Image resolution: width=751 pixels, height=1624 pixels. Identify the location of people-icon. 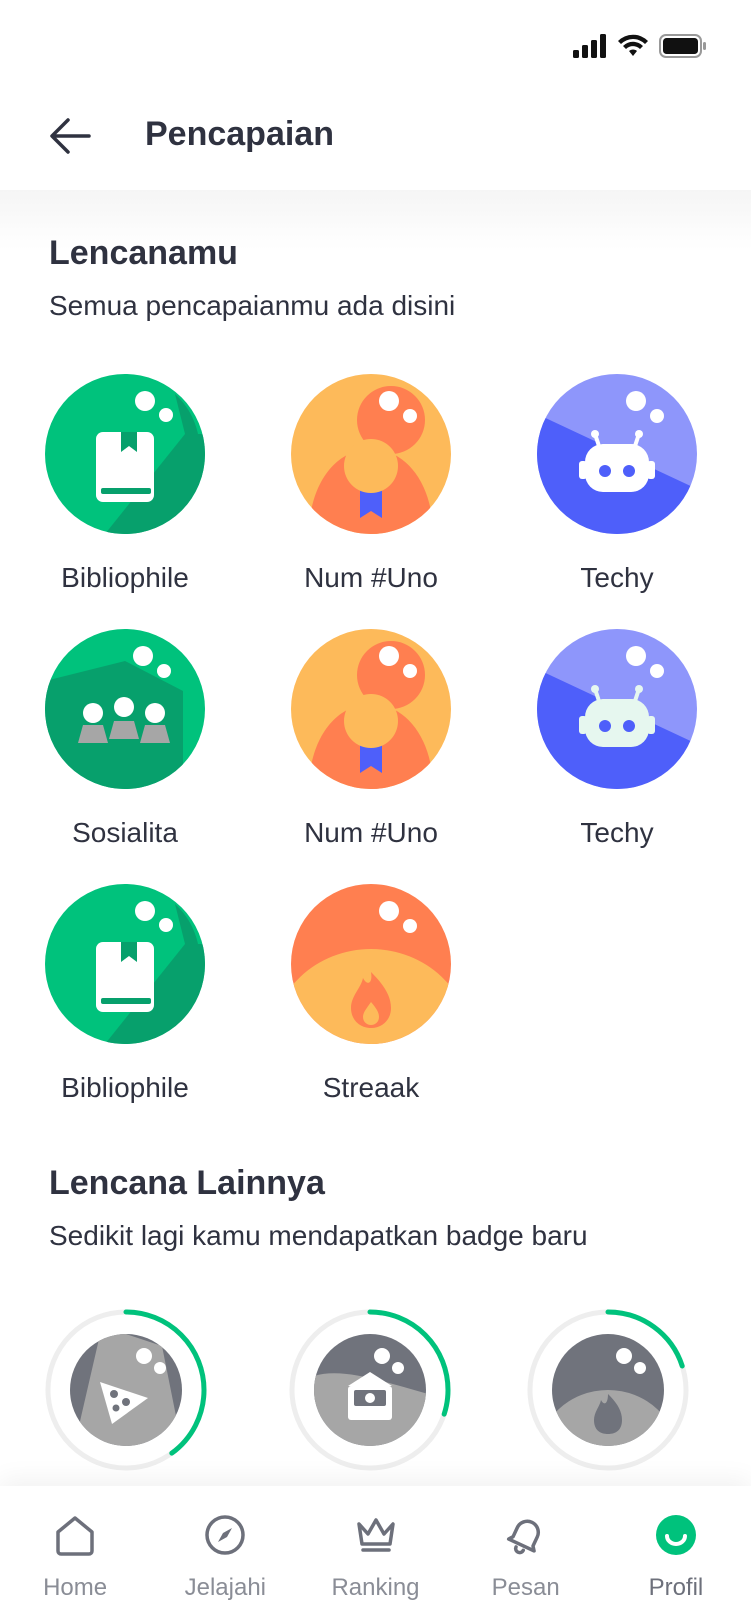
(125, 709).